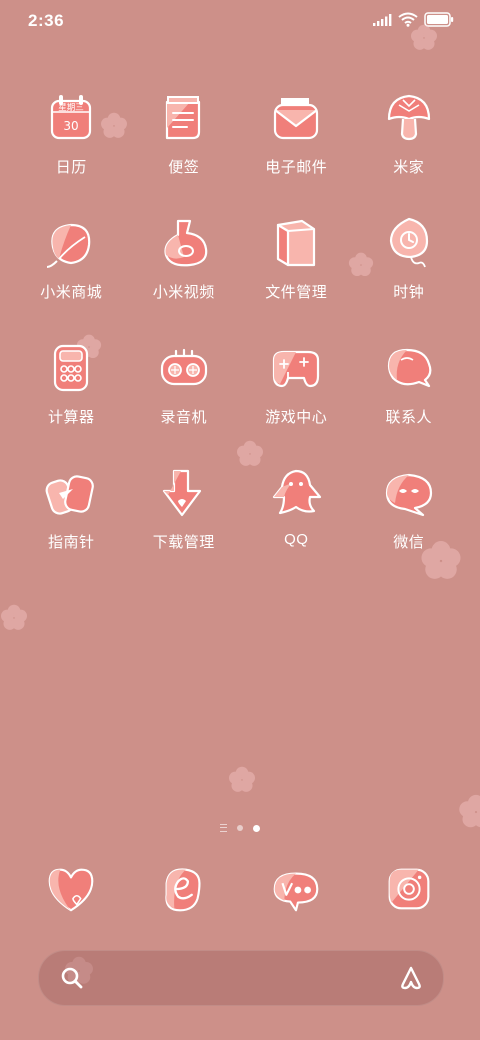  I want to click on camera-icon, so click(409, 889).